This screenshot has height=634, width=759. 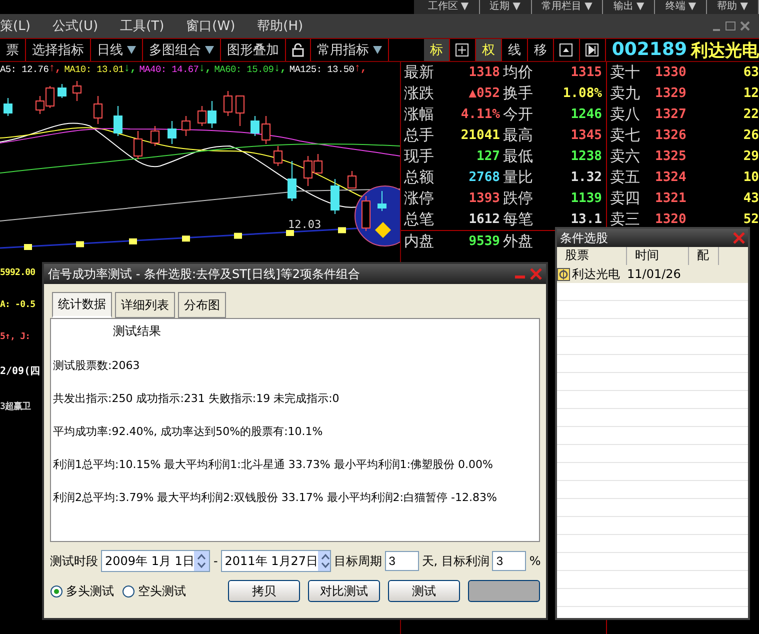 What do you see at coordinates (18, 305) in the screenshot?
I see `chart-label: A: -0.5` at bounding box center [18, 305].